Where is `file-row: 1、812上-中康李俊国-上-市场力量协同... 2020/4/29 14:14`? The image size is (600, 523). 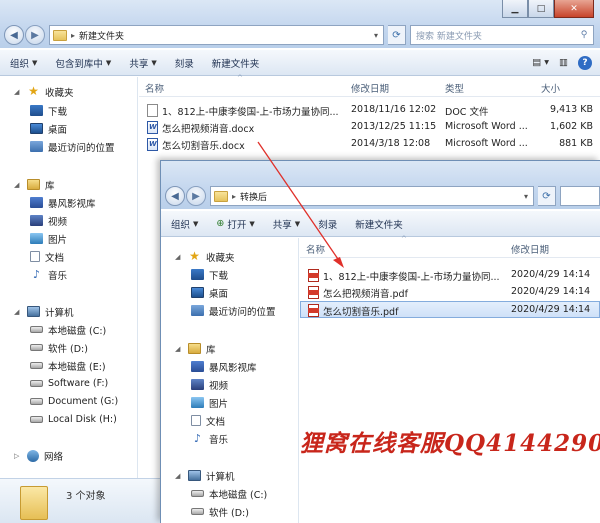
file-row: 1、812上-中康李俊国-上-市场力量协同... 2020/4/29 14:14 is located at coordinates (450, 275).